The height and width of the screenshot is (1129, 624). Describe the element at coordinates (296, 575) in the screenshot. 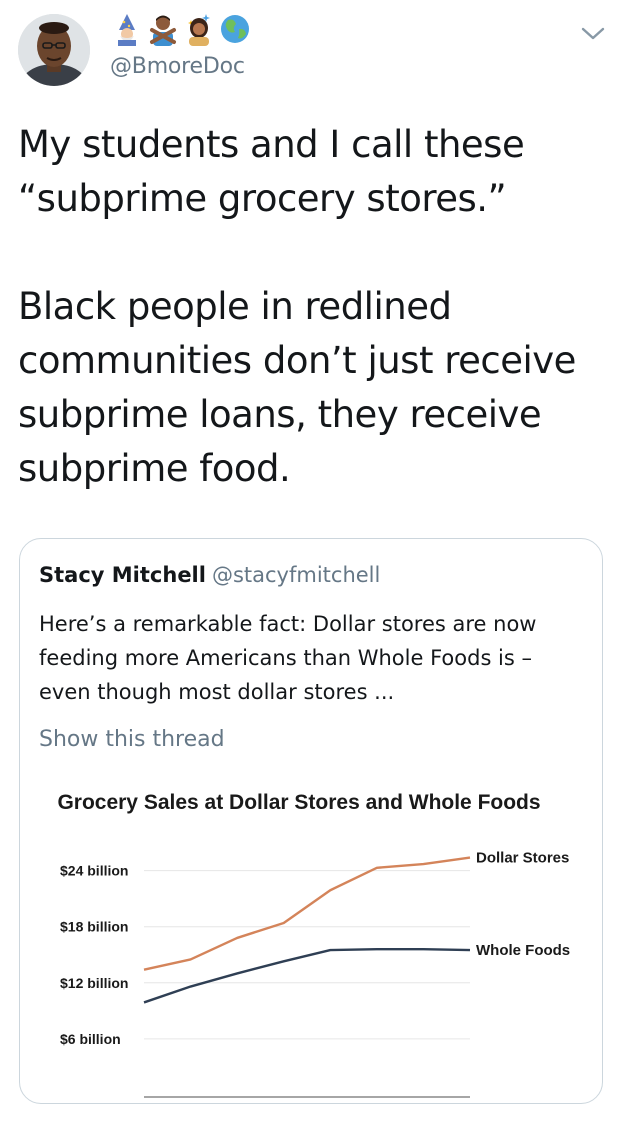

I see `quoted-author-handle: @stacyfmitchell` at that location.